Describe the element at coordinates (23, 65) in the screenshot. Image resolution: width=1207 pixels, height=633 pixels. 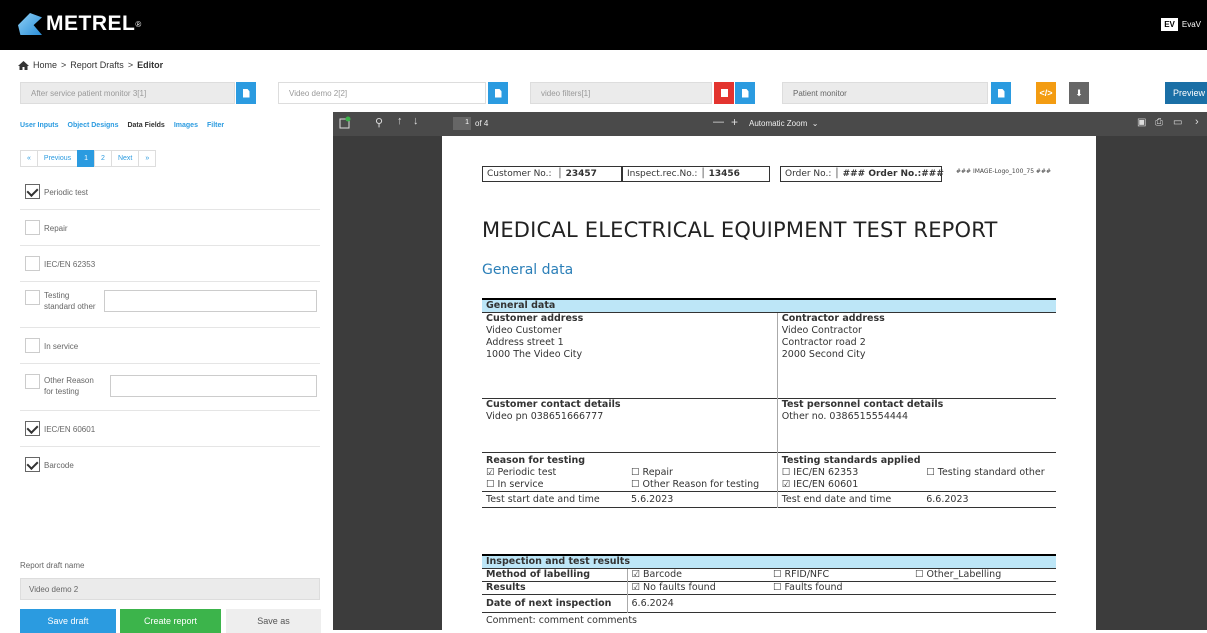
I see `home-icon` at that location.